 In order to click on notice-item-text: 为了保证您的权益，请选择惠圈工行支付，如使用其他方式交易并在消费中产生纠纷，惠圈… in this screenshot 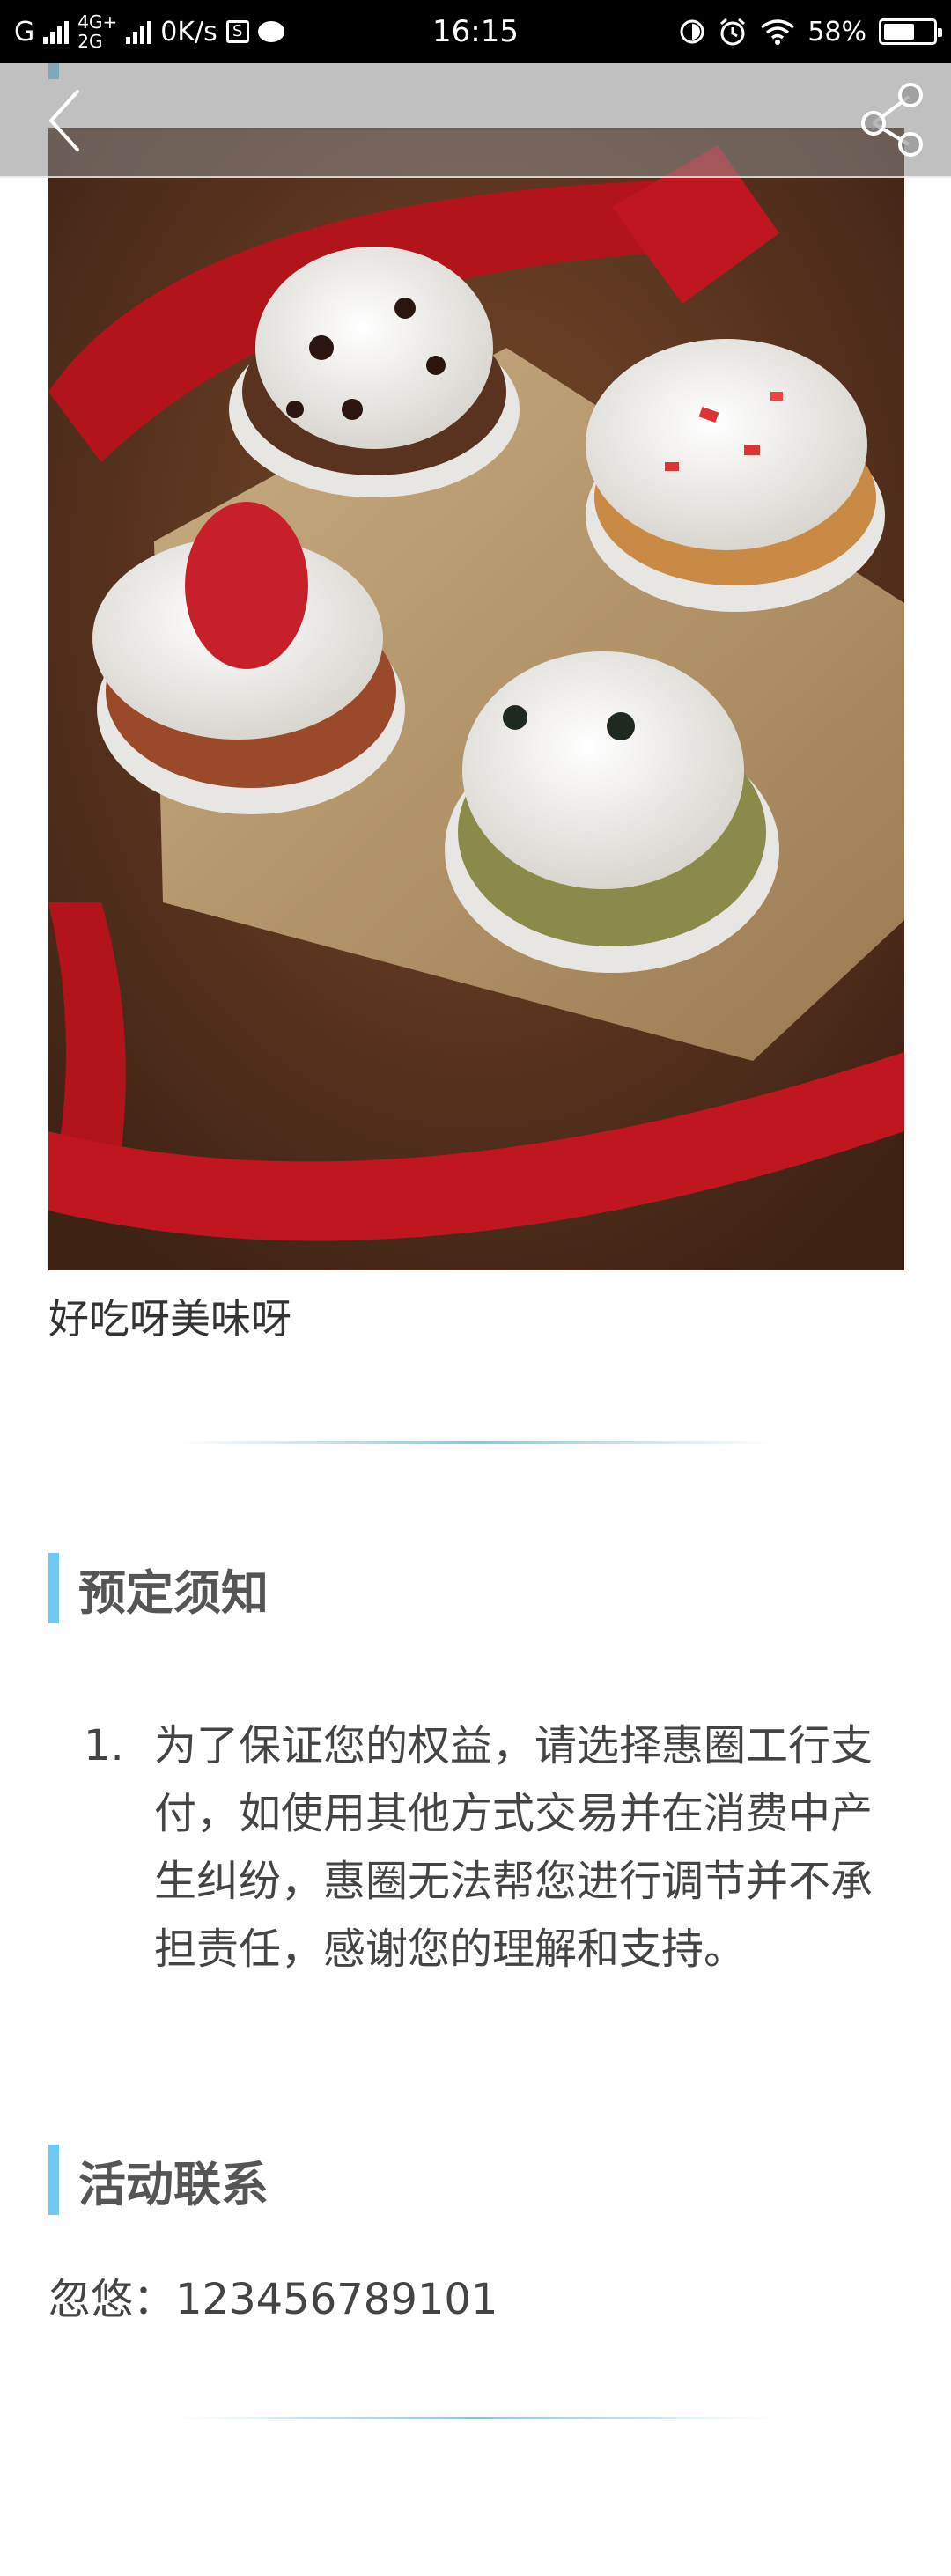, I will do `click(514, 1848)`.